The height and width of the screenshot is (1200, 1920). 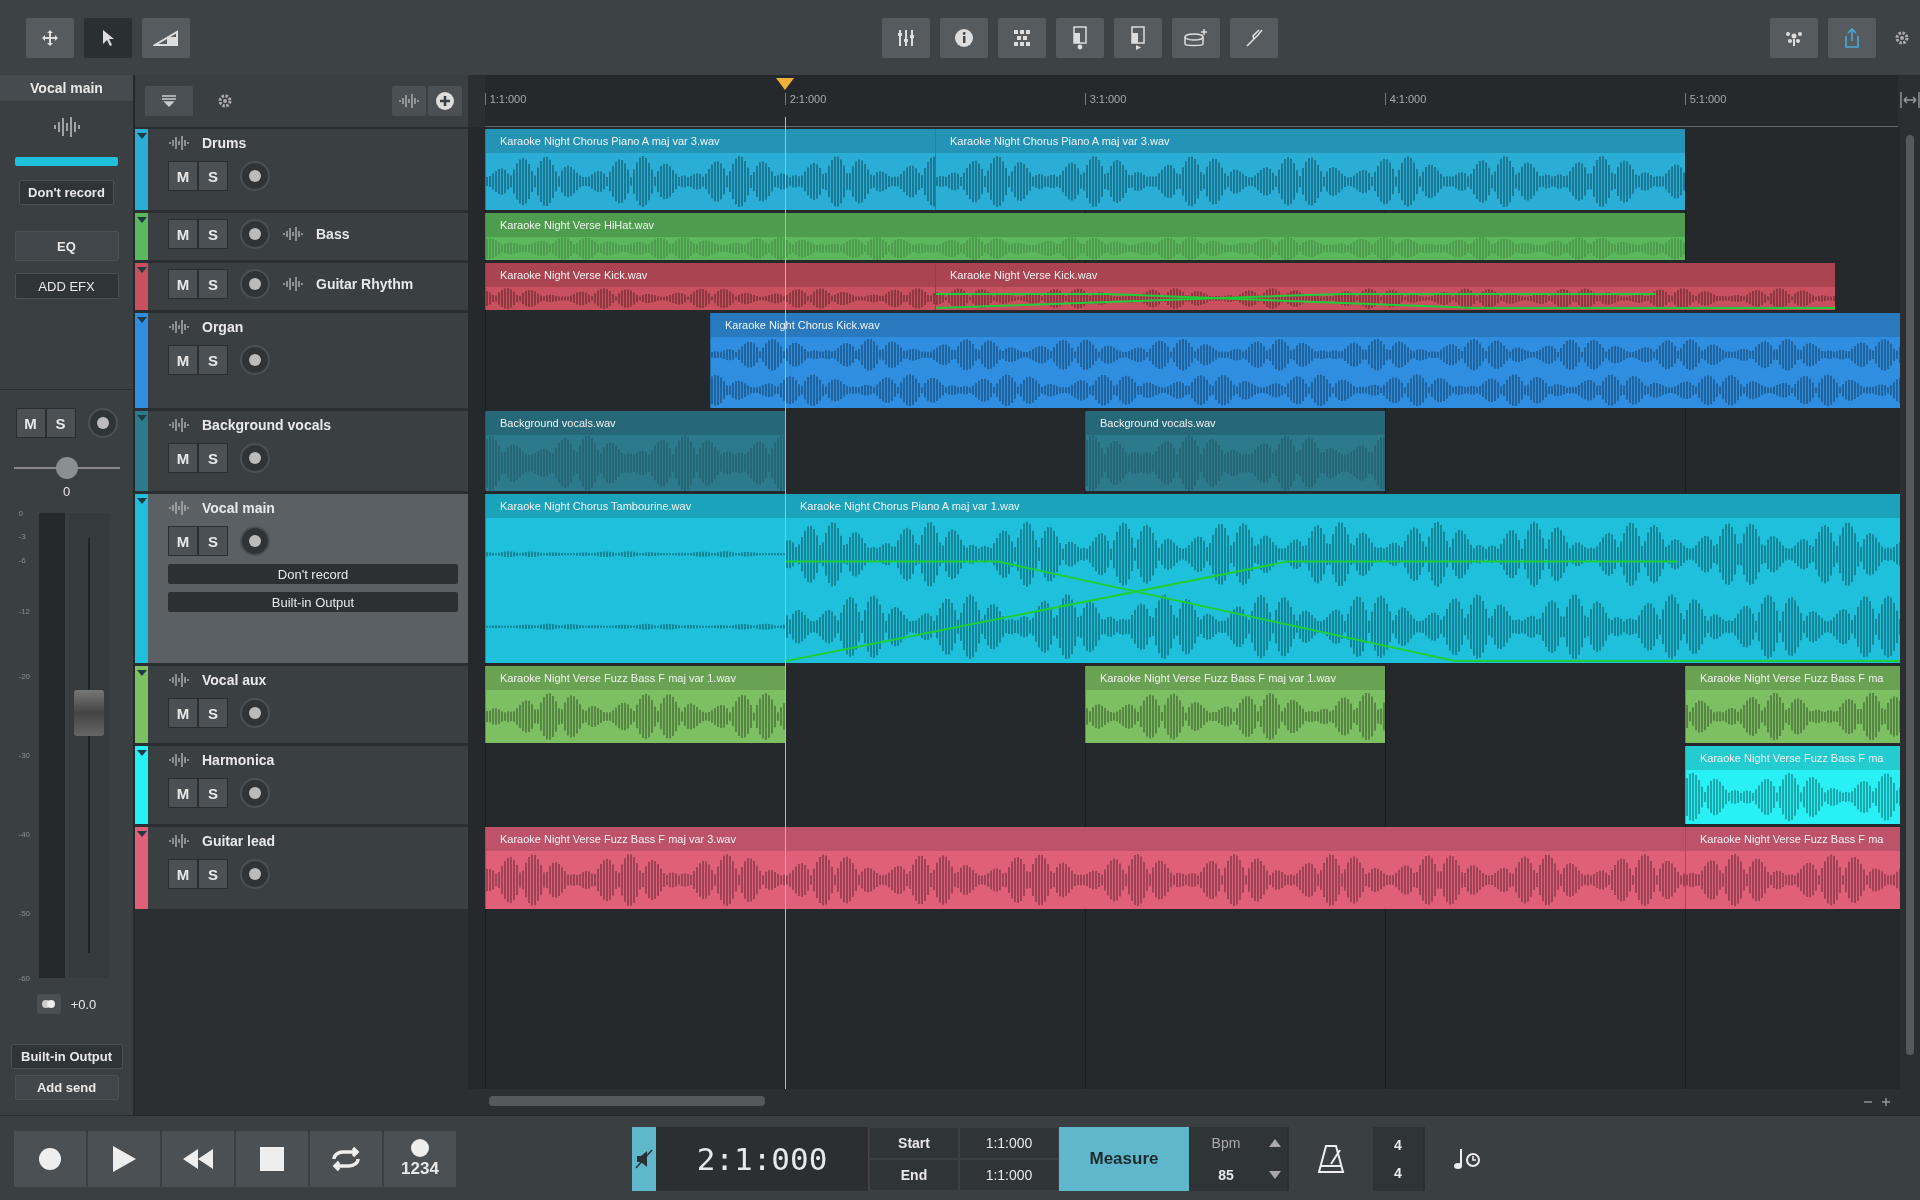 I want to click on pointer-tool-button, so click(x=108, y=37).